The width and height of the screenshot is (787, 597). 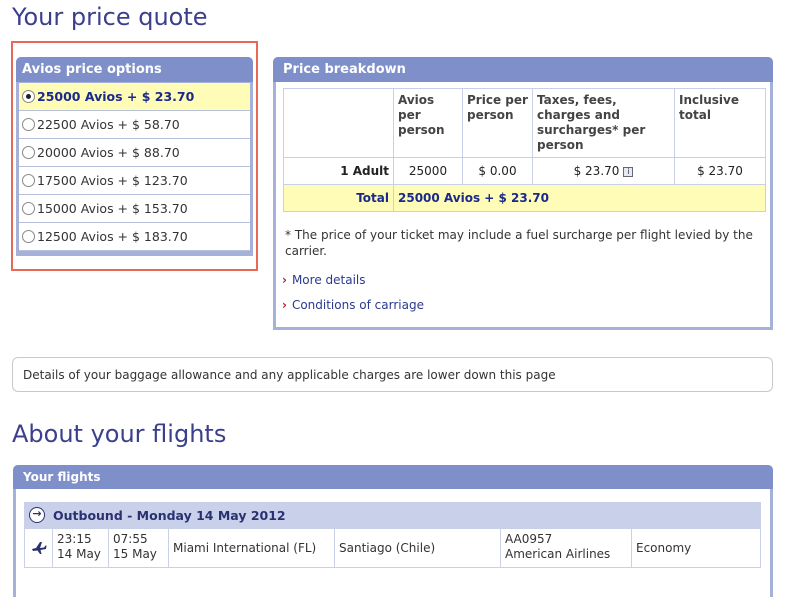 I want to click on arrow-right-icon: →, so click(x=37, y=515).